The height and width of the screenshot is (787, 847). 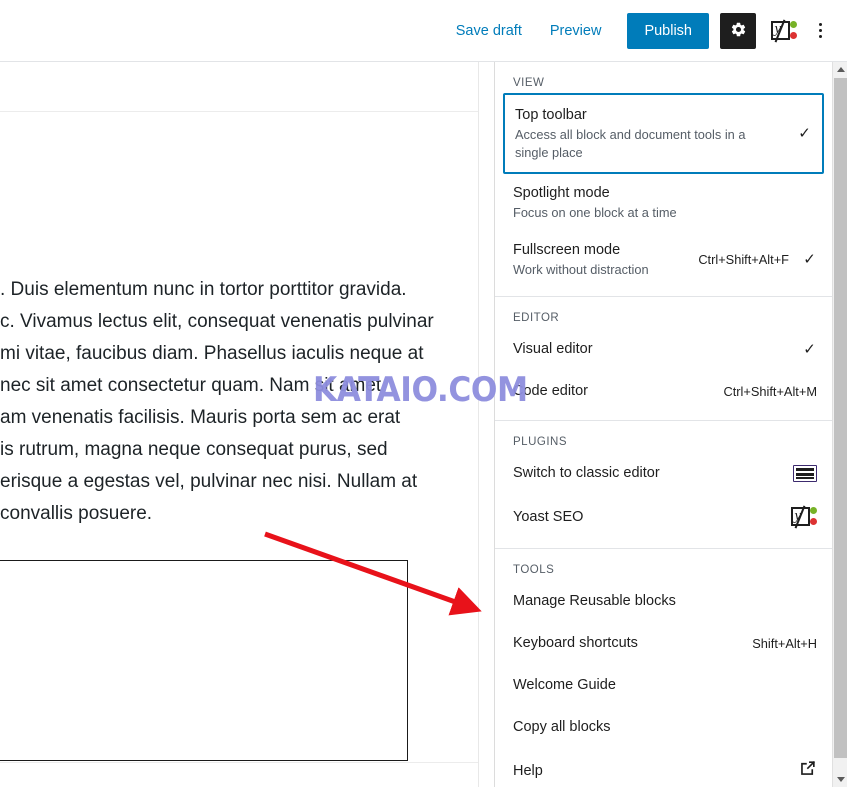 I want to click on menu-item-switch-to-classic-editor: Switch to classic editor, so click(x=664, y=473).